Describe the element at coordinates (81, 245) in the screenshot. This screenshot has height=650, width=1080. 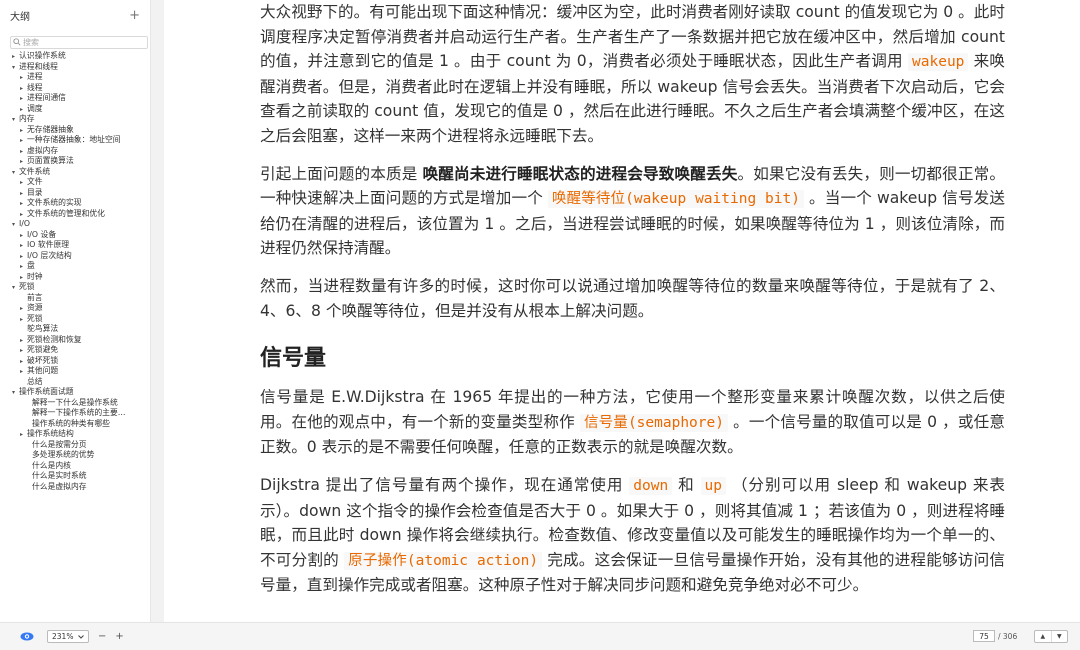
I see `outline-item: ▸ IO 软件原理` at that location.